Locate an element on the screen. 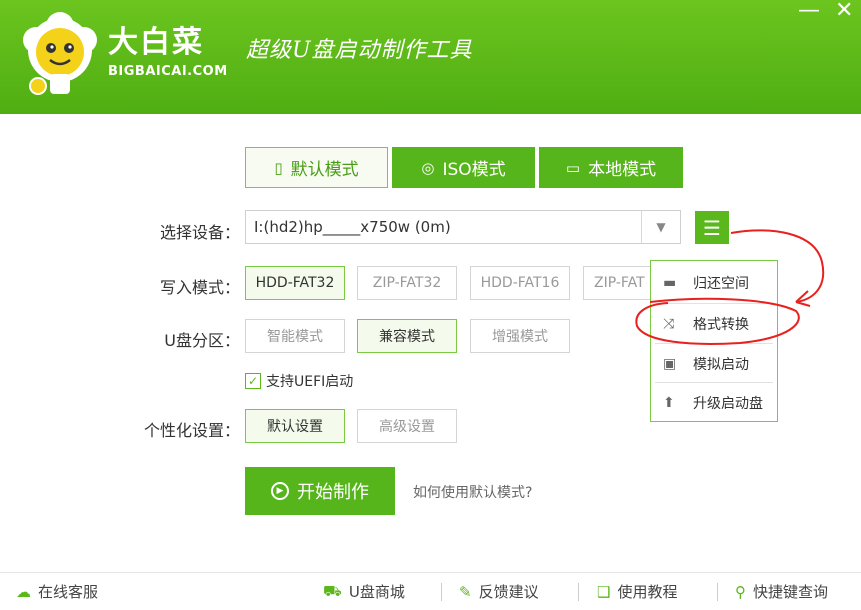 The height and width of the screenshot is (610, 861). uefi-checkbox: ✓ 支持UEFI启动 is located at coordinates (299, 381).